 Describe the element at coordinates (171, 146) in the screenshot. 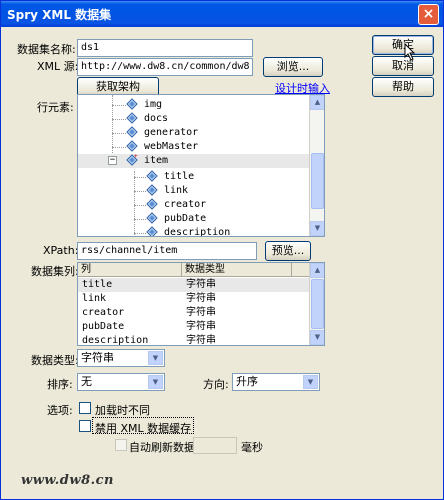

I see `tree-node-label: webMaster` at that location.